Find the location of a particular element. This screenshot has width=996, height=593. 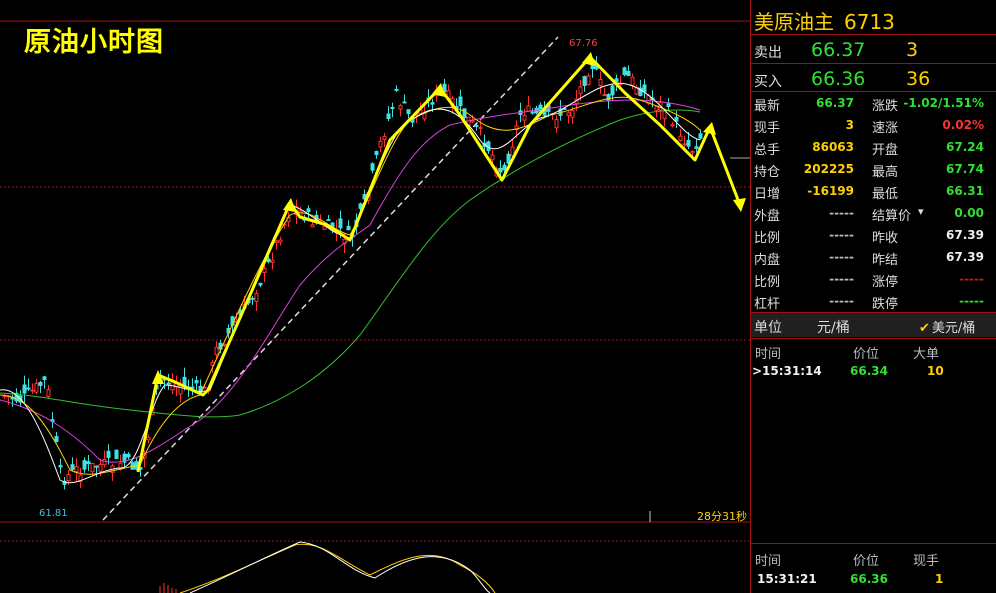

stat-label: 跌停 is located at coordinates (885, 304).